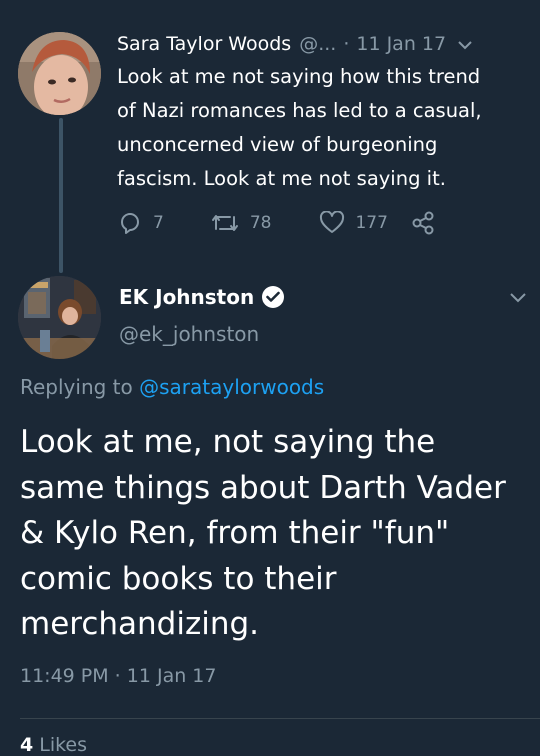 The height and width of the screenshot is (756, 540). What do you see at coordinates (241, 223) in the screenshot?
I see `retweet-button: 78` at bounding box center [241, 223].